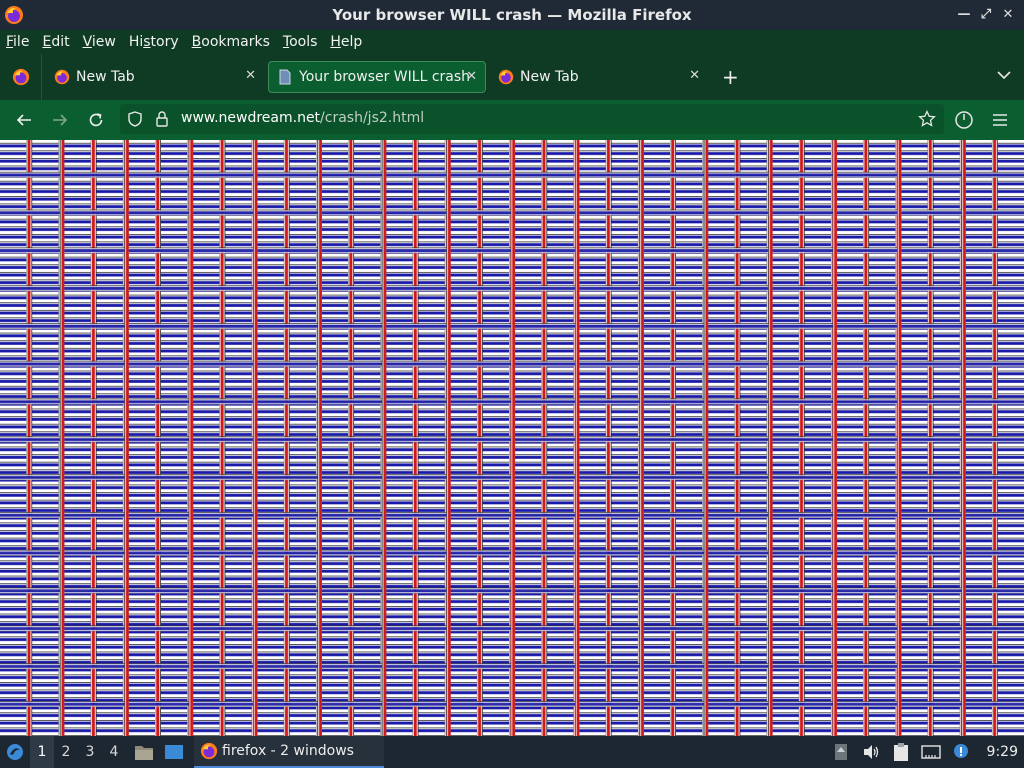 The width and height of the screenshot is (1024, 768). I want to click on desktop-icon, so click(174, 752).